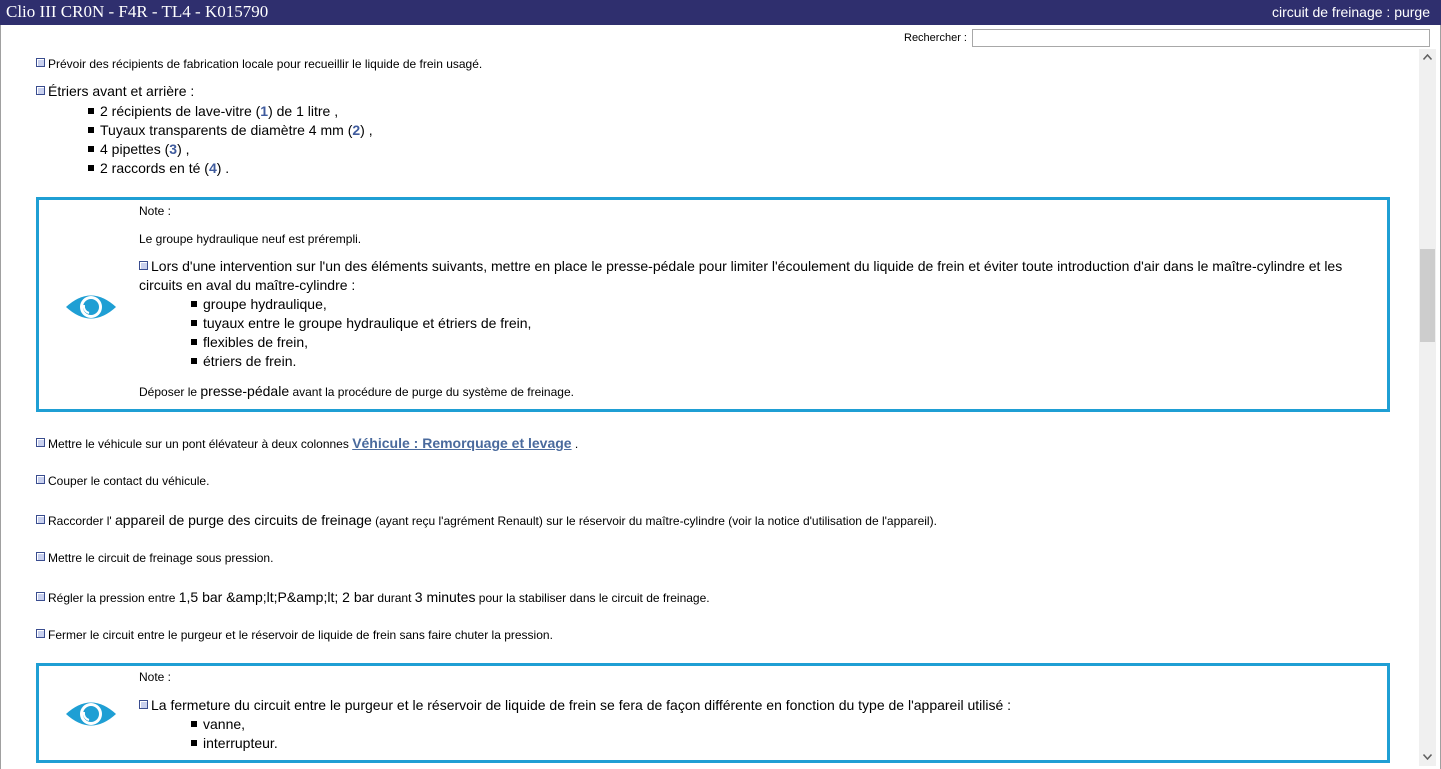 The height and width of the screenshot is (769, 1441). Describe the element at coordinates (249, 342) in the screenshot. I see `list-item: flexibles de frein,` at that location.